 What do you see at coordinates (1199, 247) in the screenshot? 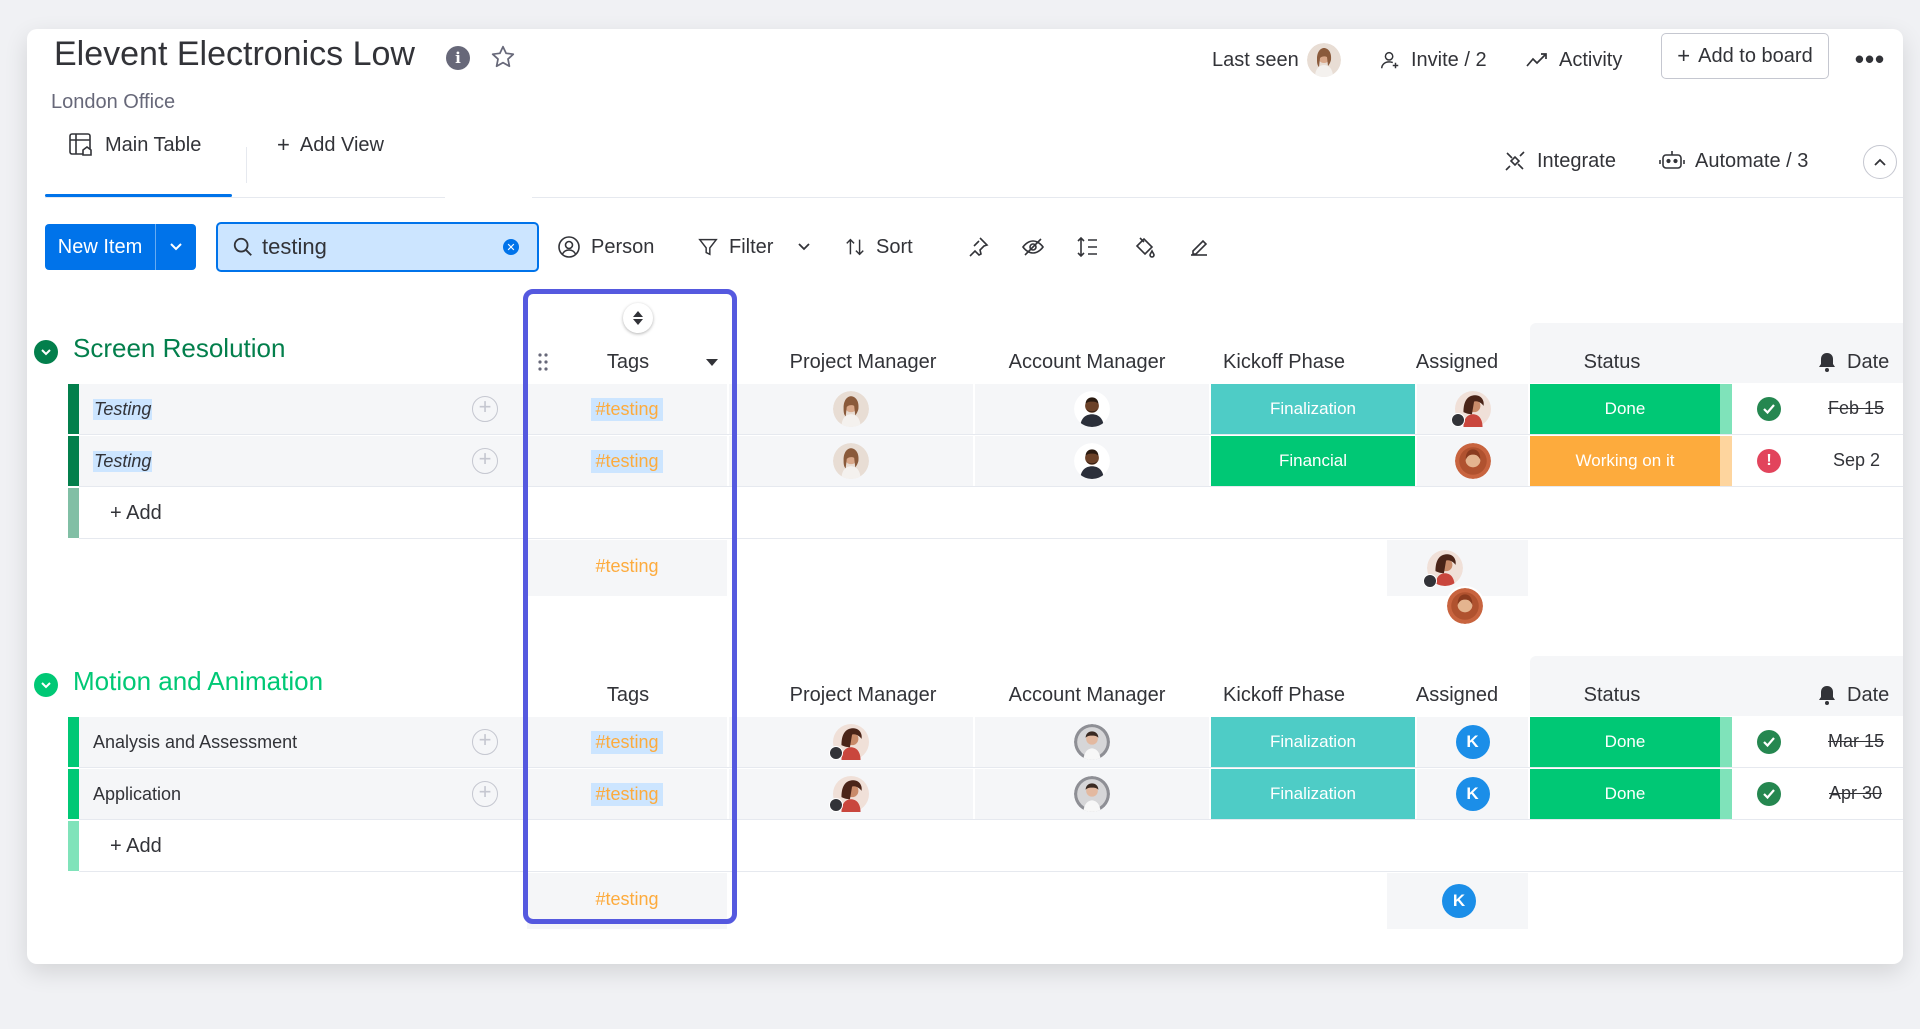
I see `edit-icon` at bounding box center [1199, 247].